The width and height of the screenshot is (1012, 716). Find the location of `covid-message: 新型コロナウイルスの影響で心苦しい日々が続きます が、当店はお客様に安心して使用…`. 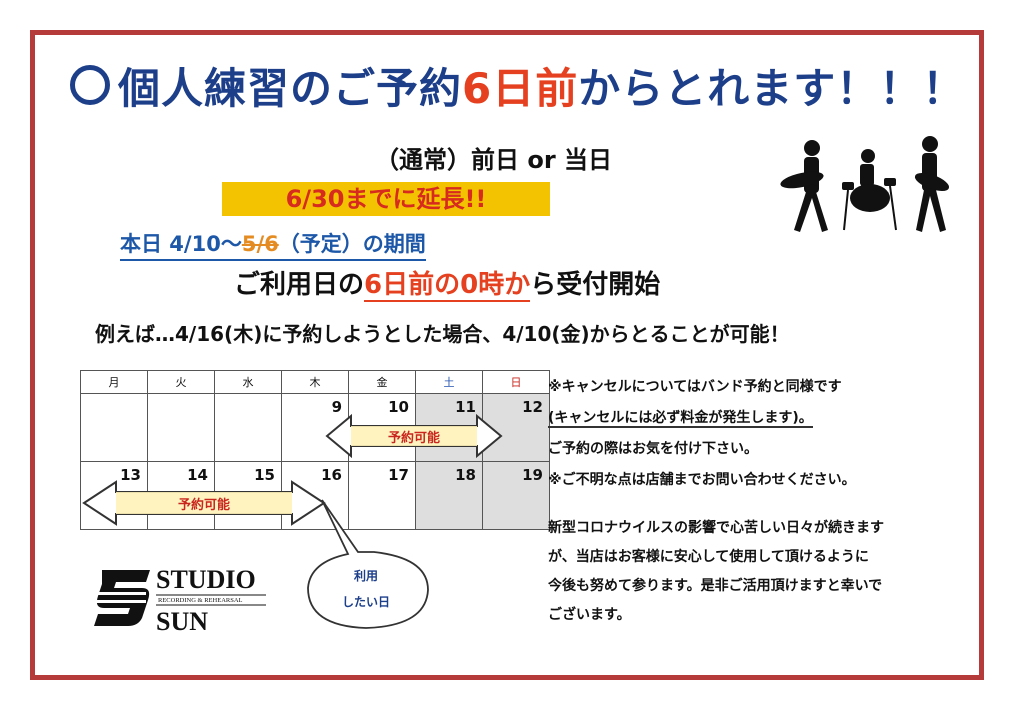

covid-message: 新型コロナウイルスの影響で心苦しい日々が続きます が、当店はお客様に安心して使用… is located at coordinates (716, 572).